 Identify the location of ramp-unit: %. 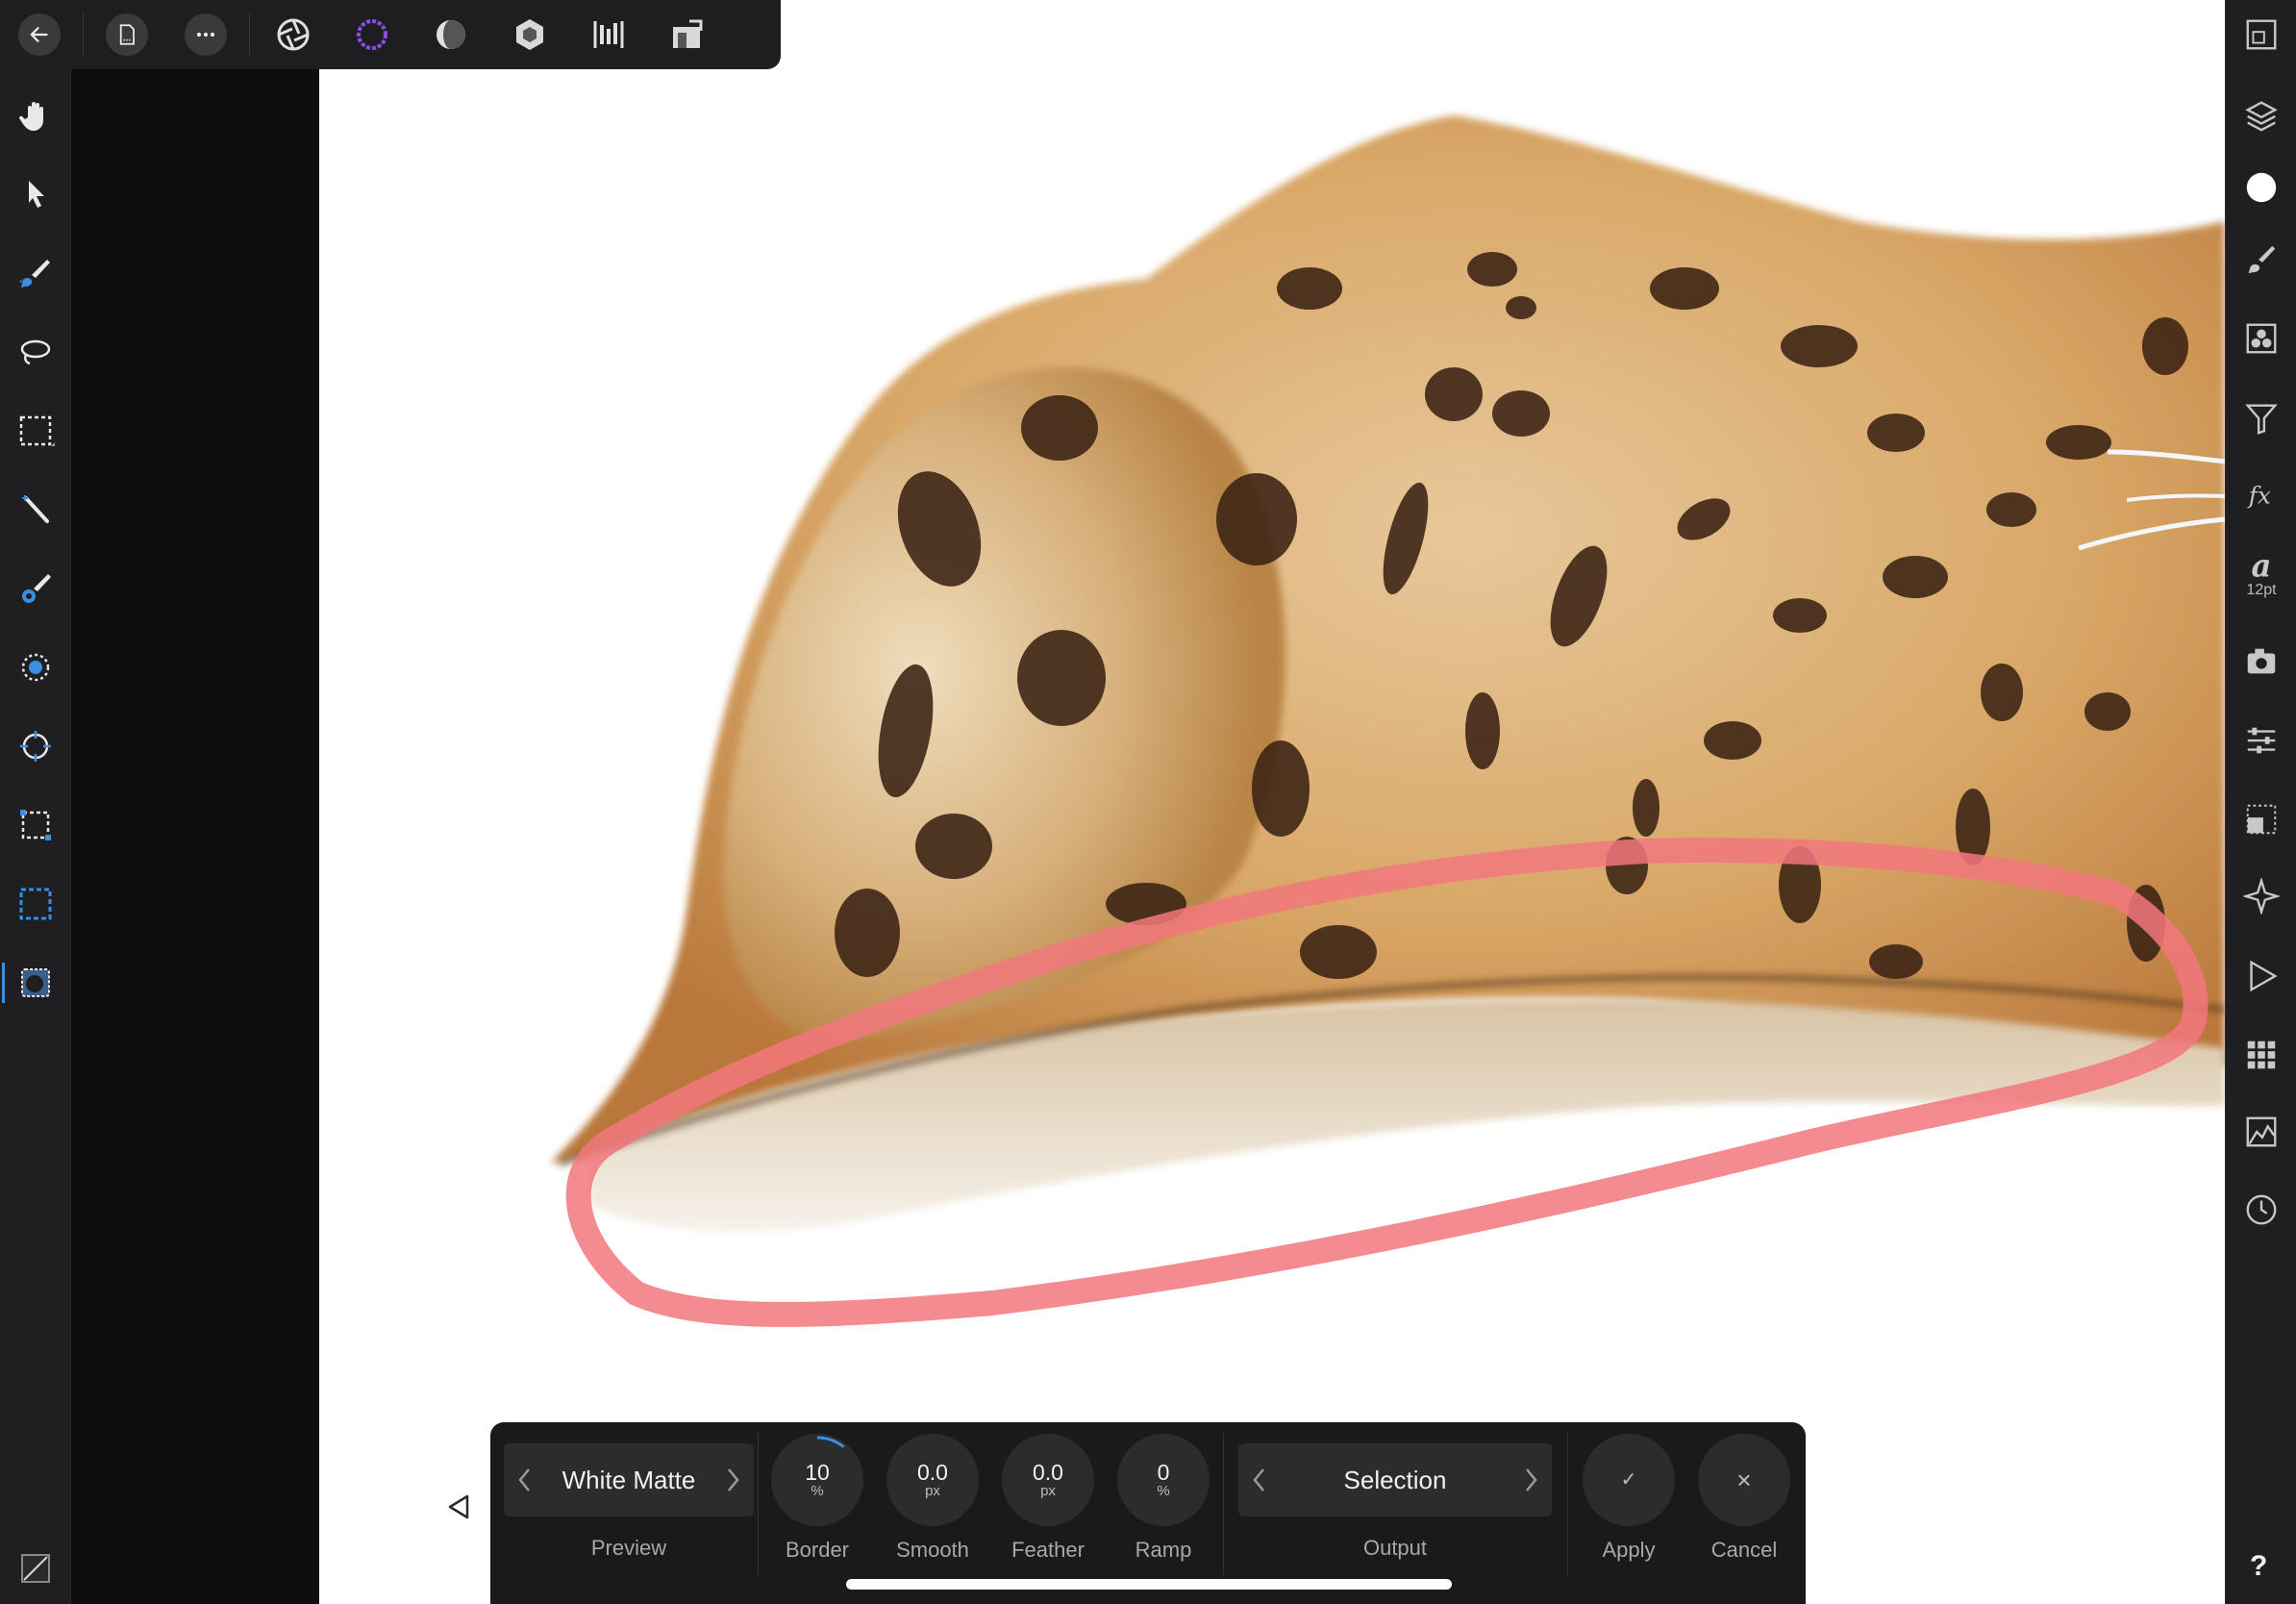
(1163, 1491).